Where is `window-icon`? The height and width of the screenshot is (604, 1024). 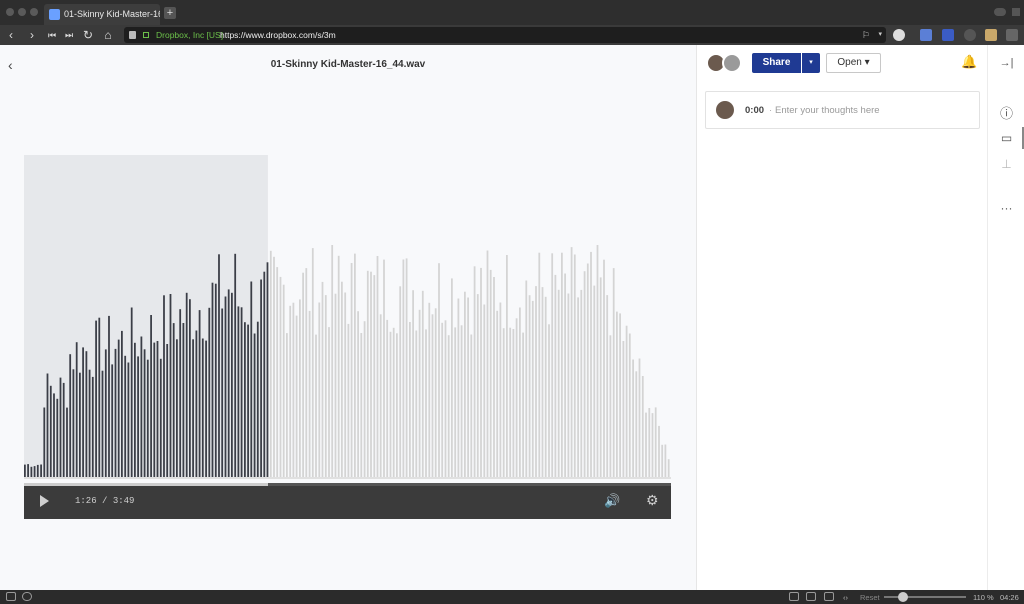
window-icon is located at coordinates (811, 596).